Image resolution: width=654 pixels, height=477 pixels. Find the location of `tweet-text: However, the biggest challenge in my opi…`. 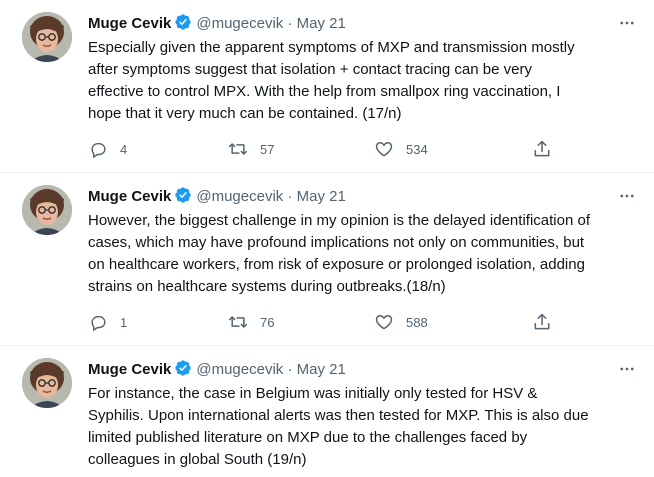

tweet-text: However, the biggest challenge in my opi… is located at coordinates (339, 253).